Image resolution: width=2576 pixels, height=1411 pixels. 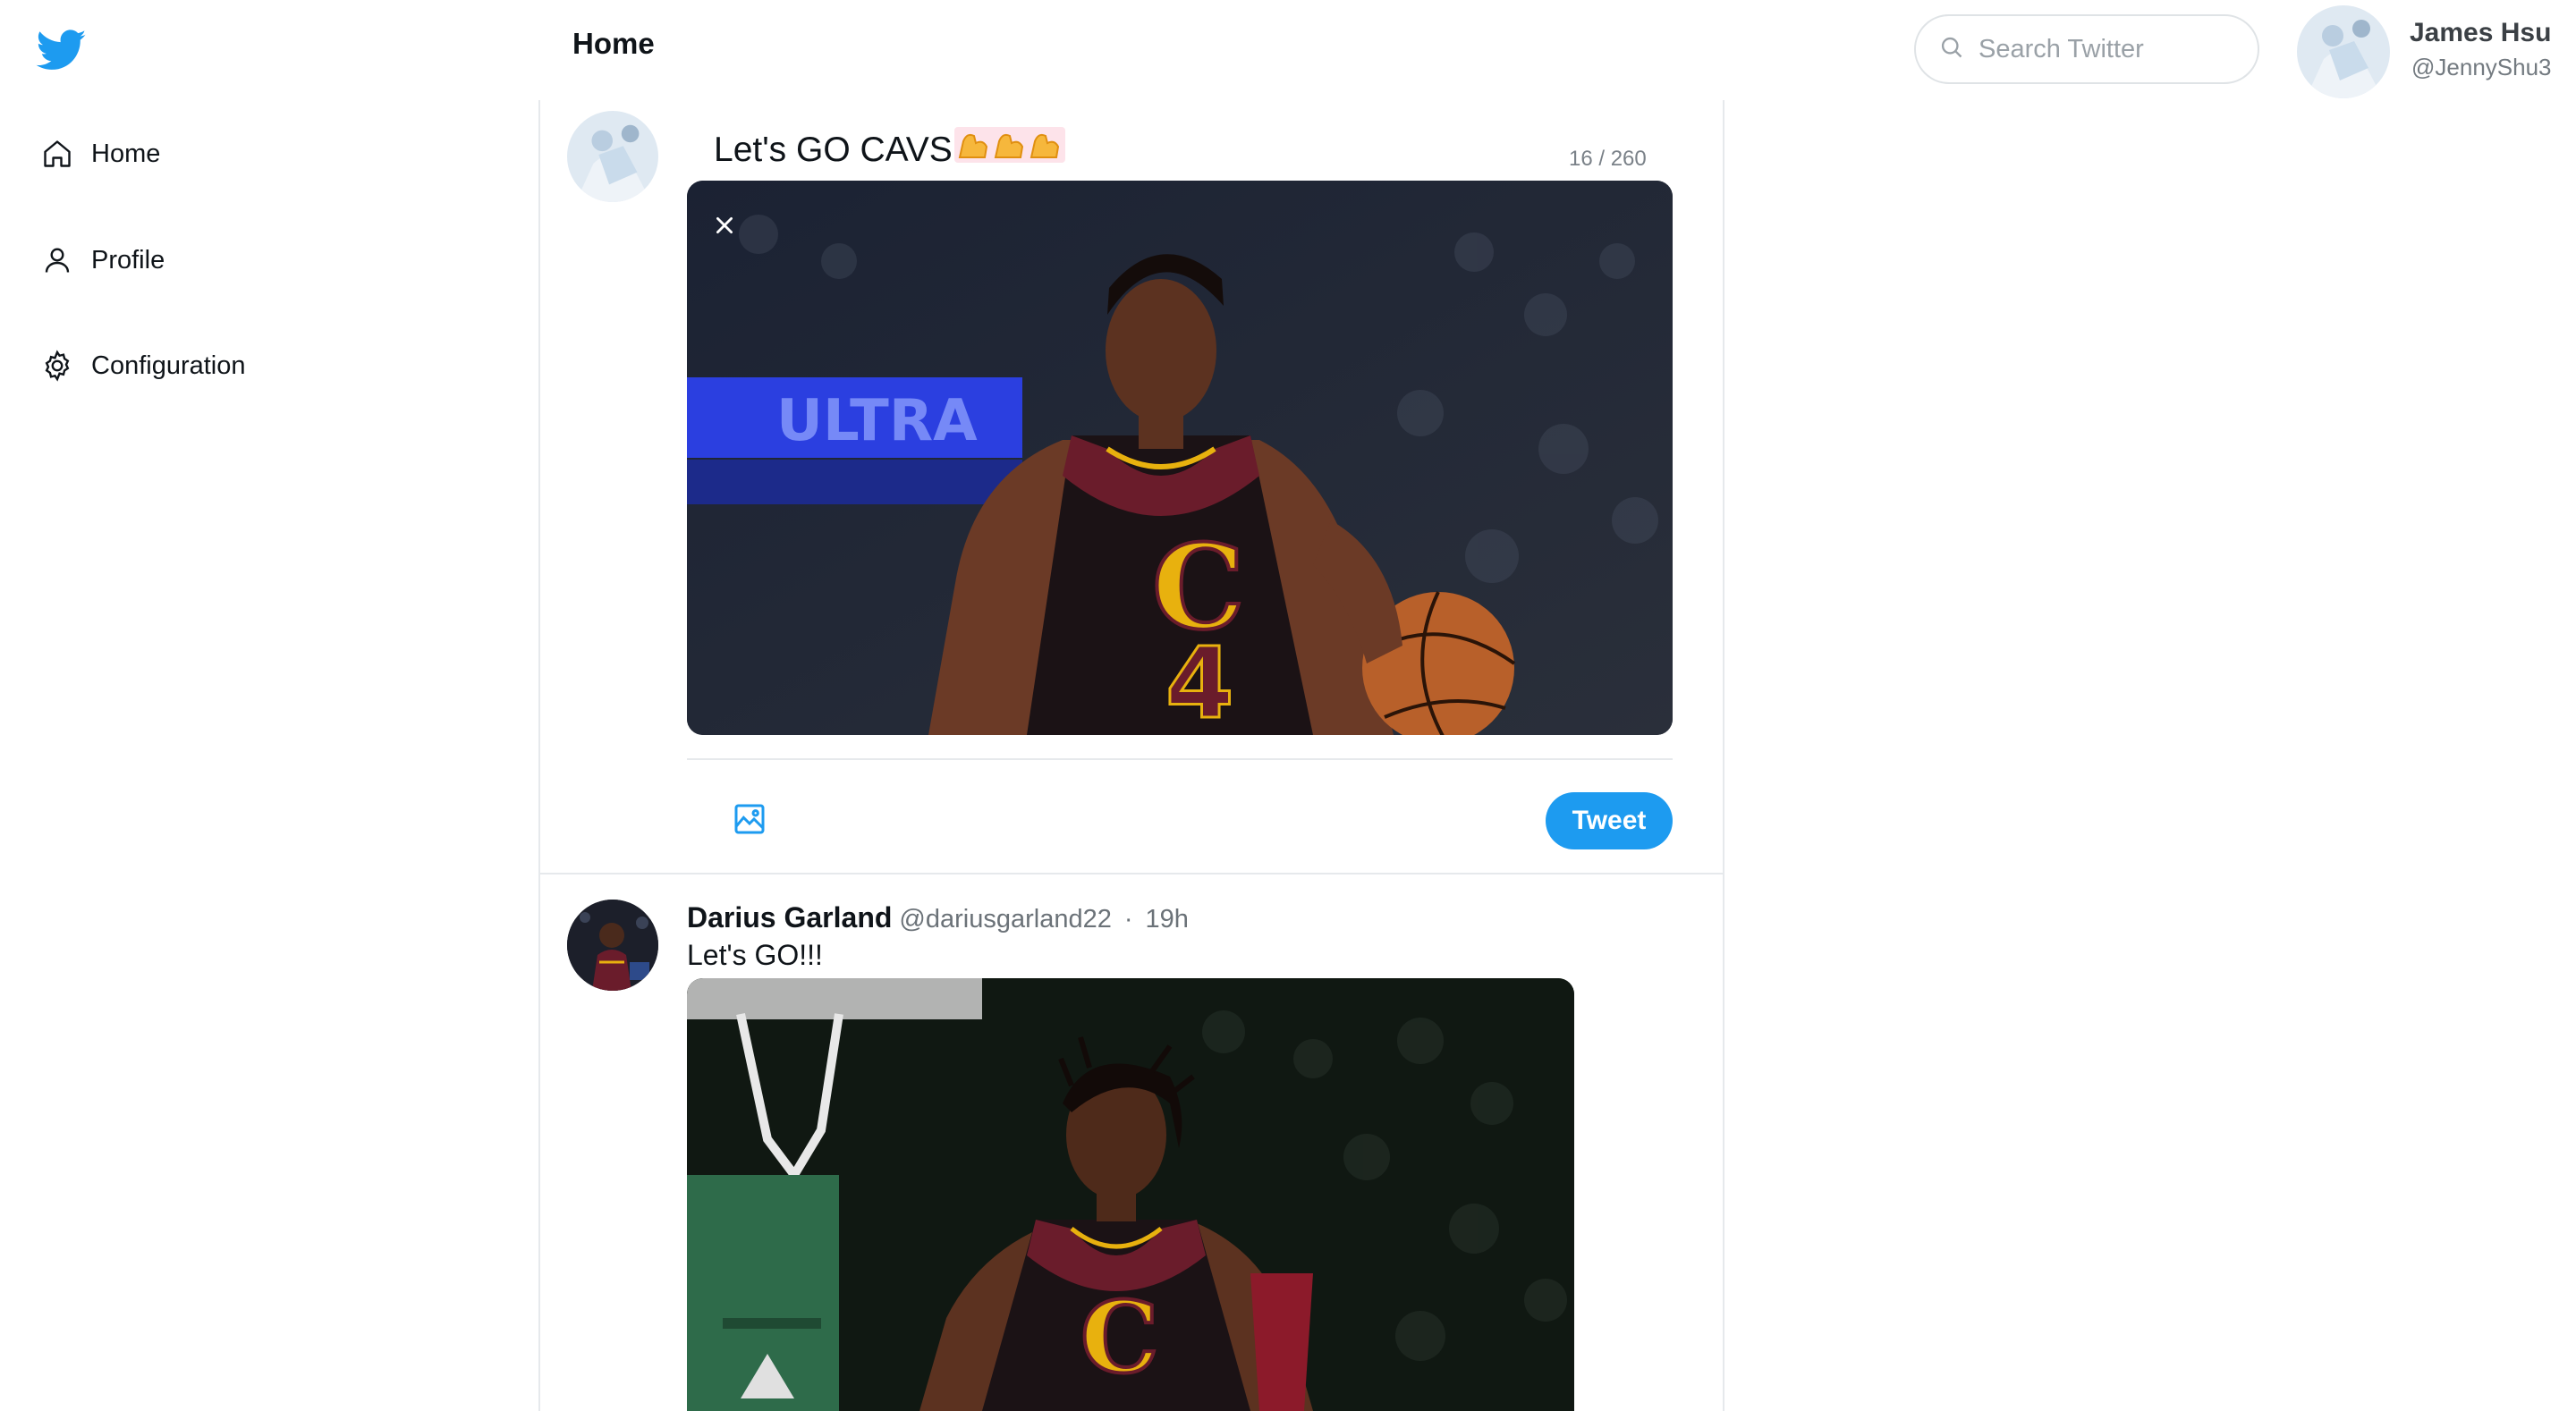 I want to click on composer-avatar, so click(x=612, y=156).